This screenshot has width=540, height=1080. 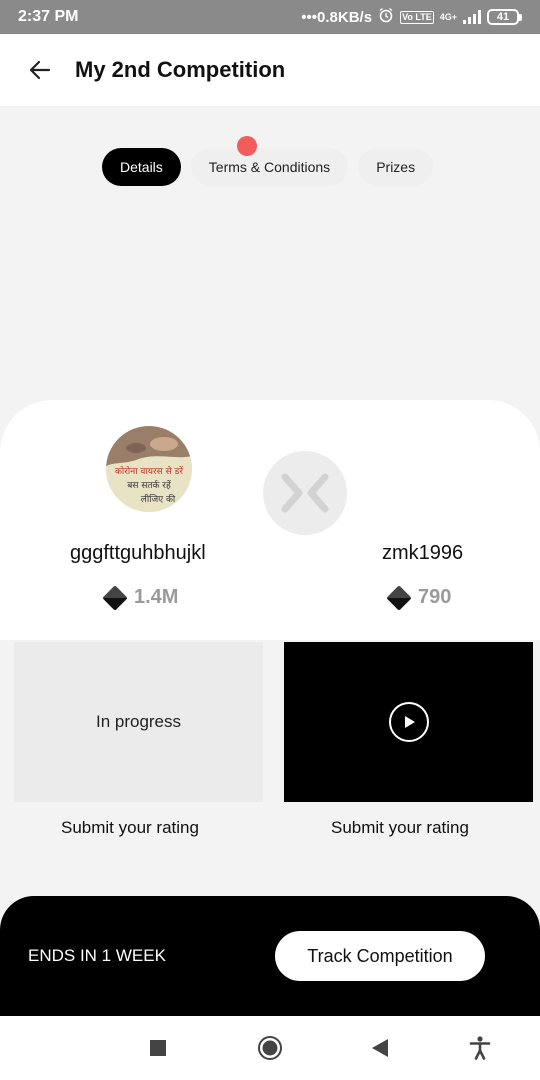 I want to click on competitor-right-name: zmk1996, so click(x=423, y=553).